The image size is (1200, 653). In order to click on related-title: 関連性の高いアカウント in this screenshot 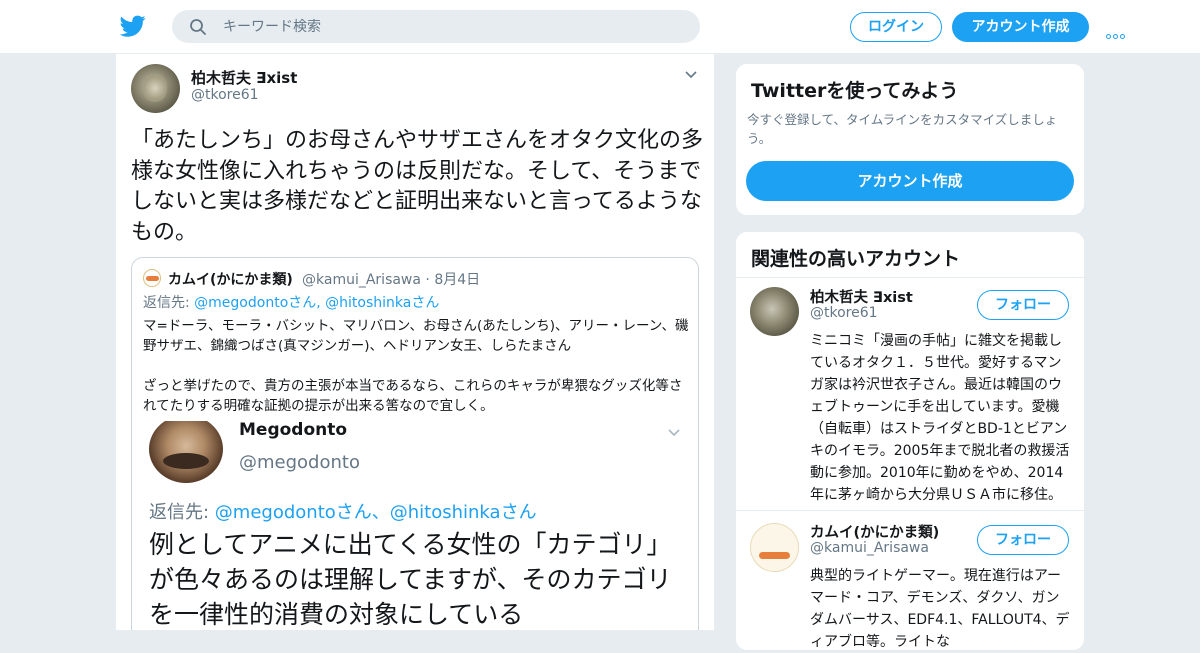, I will do `click(856, 259)`.